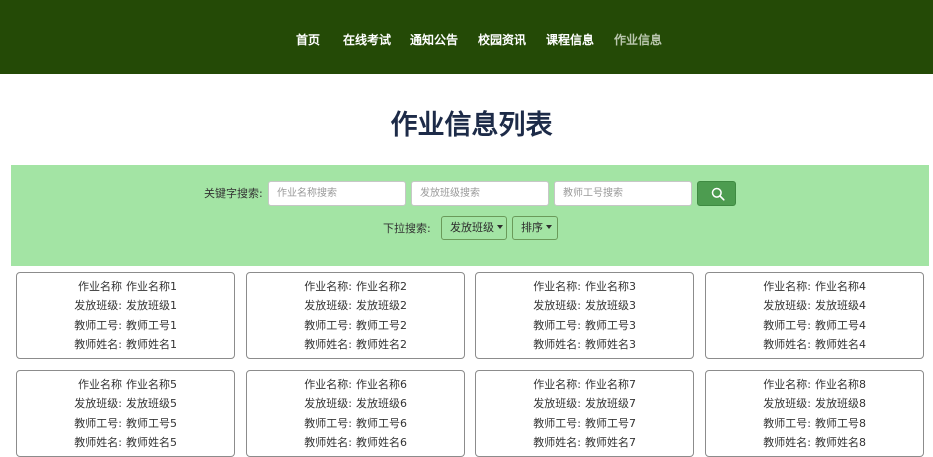  Describe the element at coordinates (151, 286) in the screenshot. I see `card-field-value: 作业名称1` at that location.